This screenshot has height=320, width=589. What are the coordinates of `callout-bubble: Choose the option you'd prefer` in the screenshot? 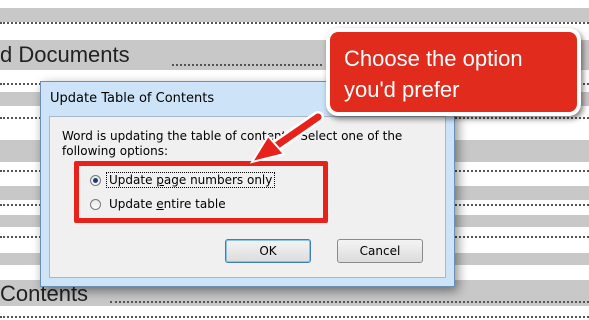 It's located at (453, 72).